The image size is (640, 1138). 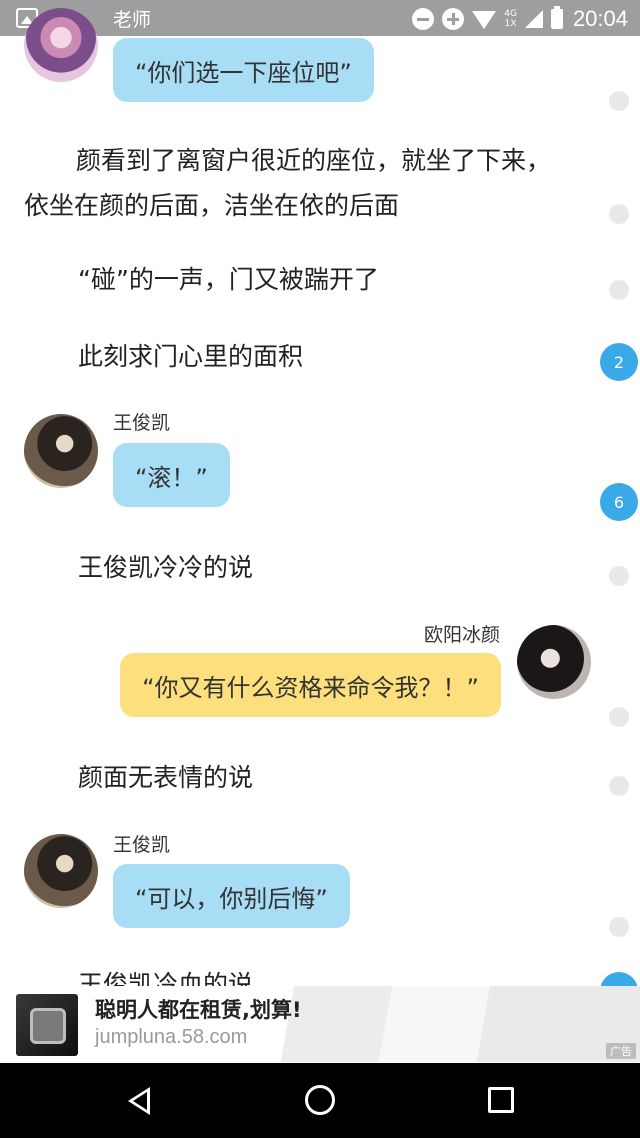 I want to click on do-not-disturb-icon, so click(x=423, y=19).